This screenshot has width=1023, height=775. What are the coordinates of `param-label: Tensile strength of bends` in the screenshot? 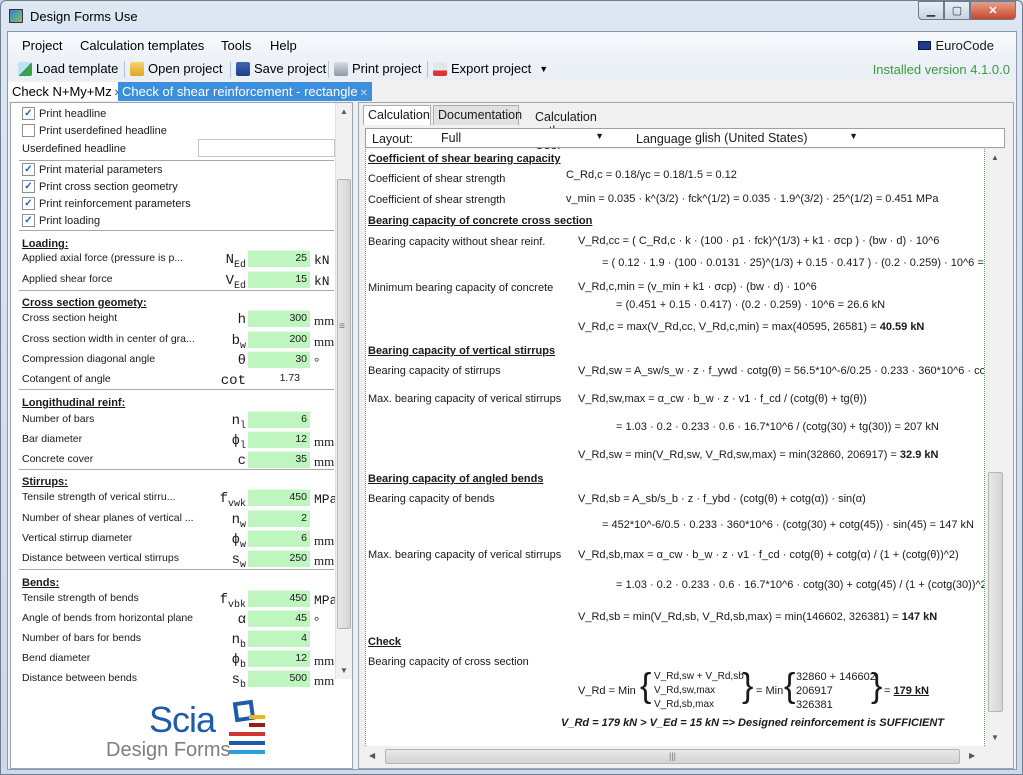 It's located at (80, 598).